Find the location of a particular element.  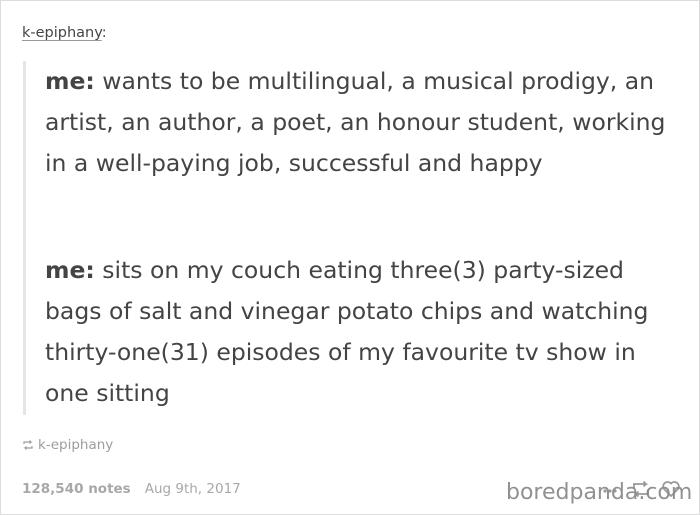

post-header: k-epiphany: is located at coordinates (64, 33).